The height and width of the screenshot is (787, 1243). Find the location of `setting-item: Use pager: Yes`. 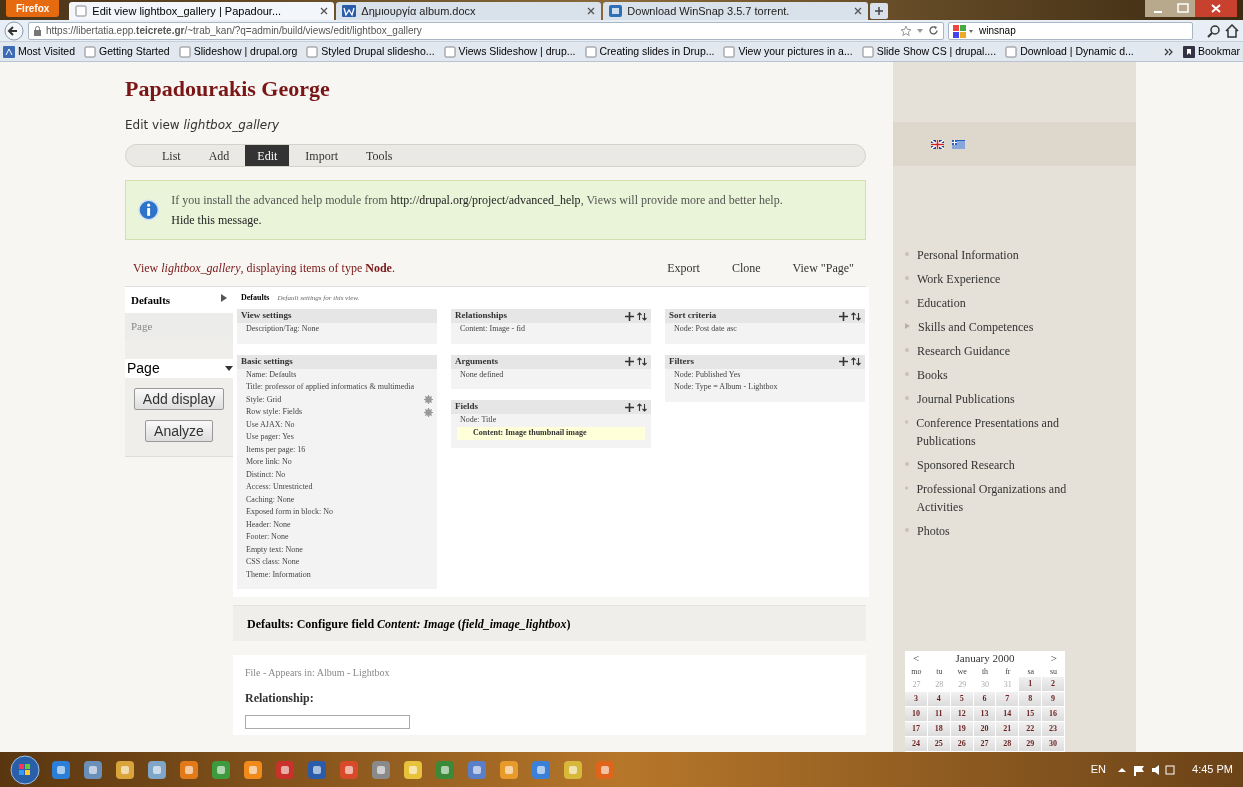

setting-item: Use pager: Yes is located at coordinates (337, 437).